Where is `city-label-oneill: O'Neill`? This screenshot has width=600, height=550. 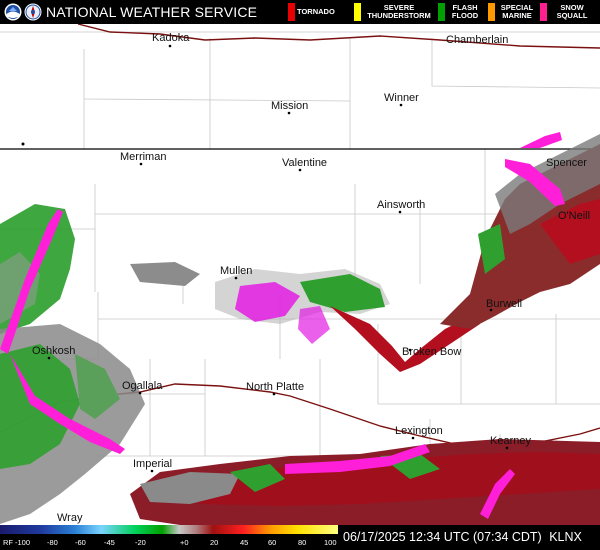 city-label-oneill: O'Neill is located at coordinates (574, 216).